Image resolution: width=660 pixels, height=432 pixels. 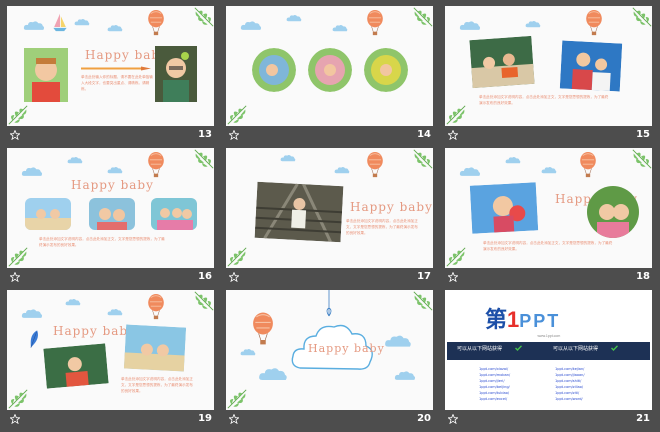 I want to click on slide-20-canvas: Happy baby, so click(x=329, y=350).